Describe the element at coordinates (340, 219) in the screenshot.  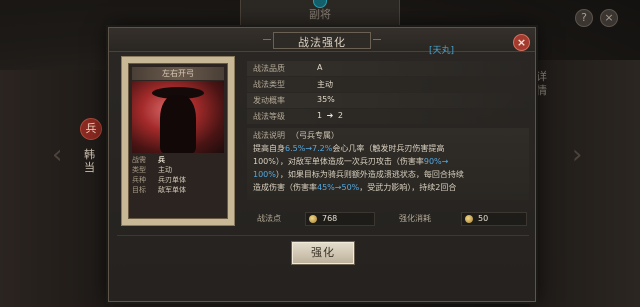
I see `skill-points-box: 768` at that location.